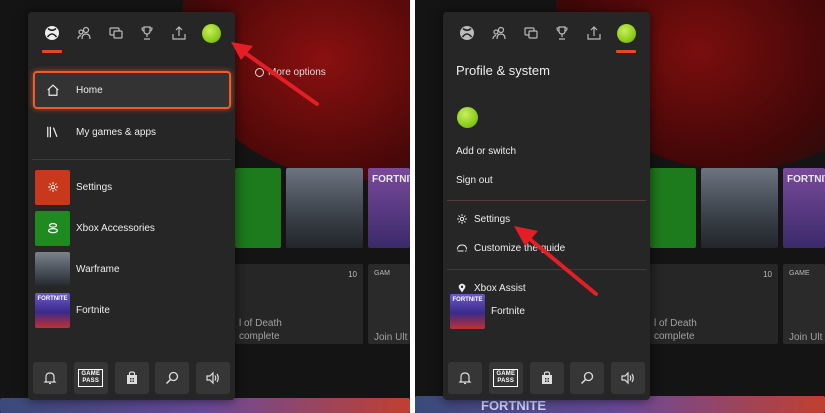 This screenshot has width=825, height=413. I want to click on menu-divider, so click(131, 159).